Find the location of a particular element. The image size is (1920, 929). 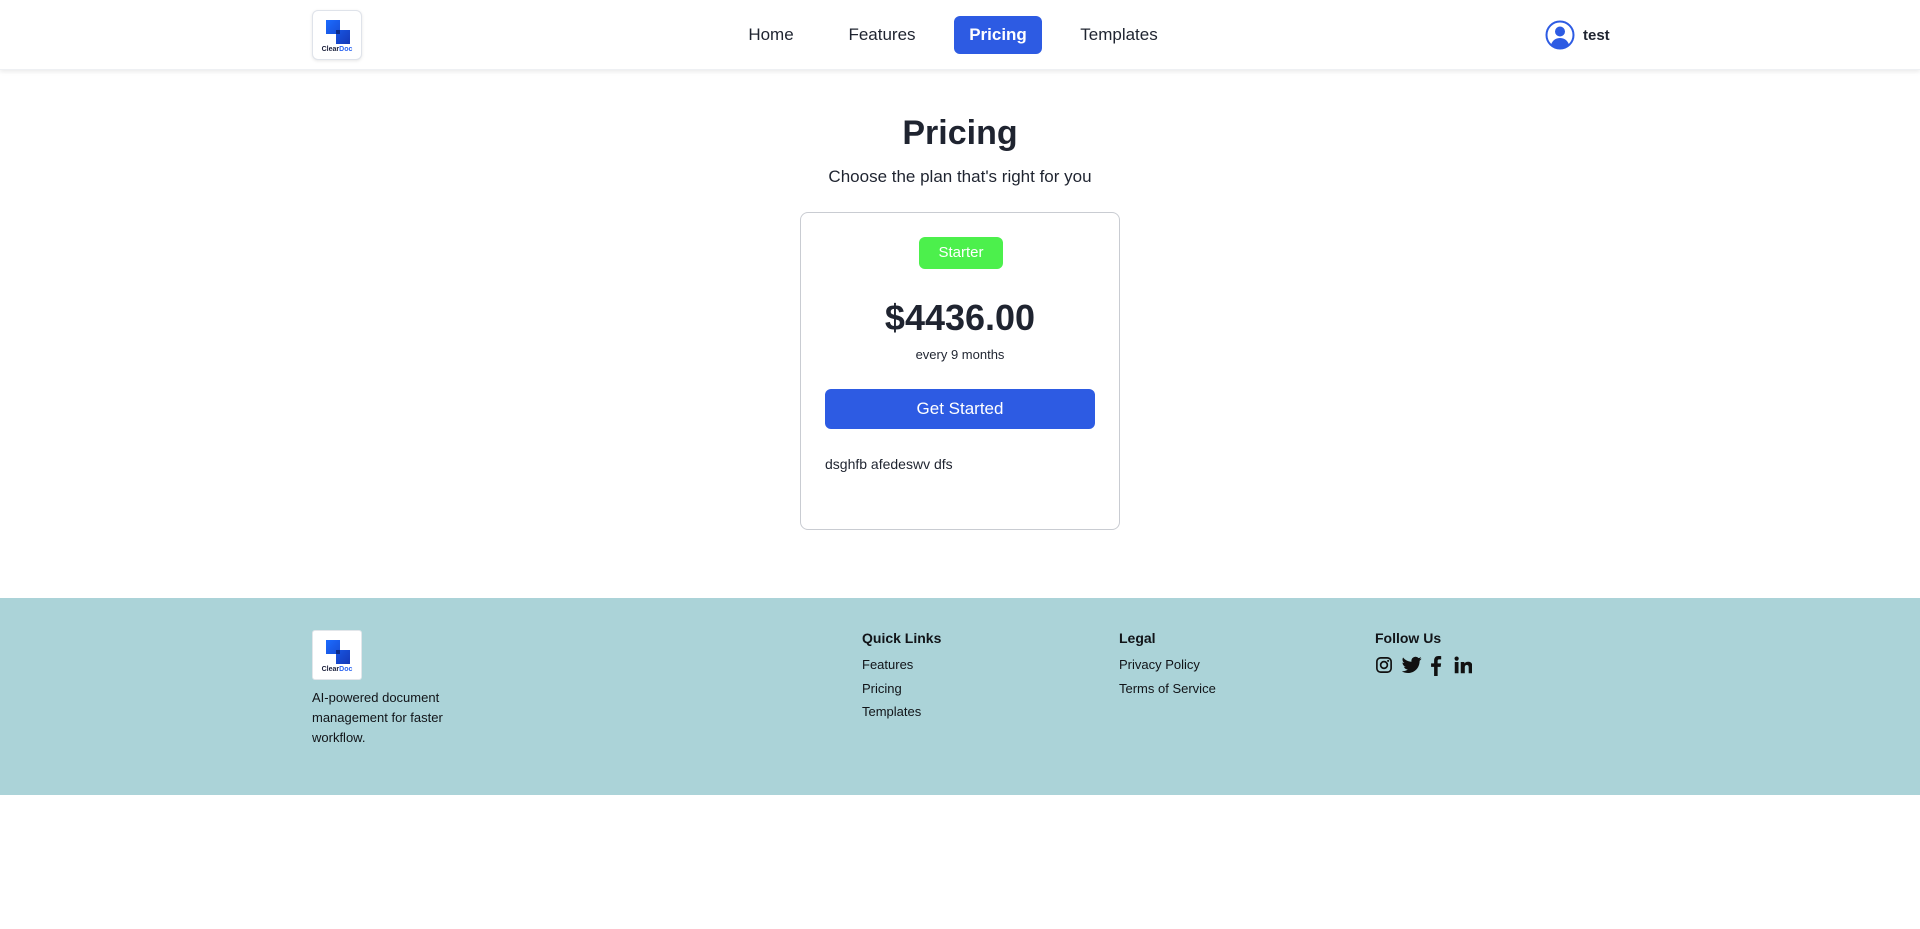

footer-link-privacy: Privacy Policy is located at coordinates (1167, 668).